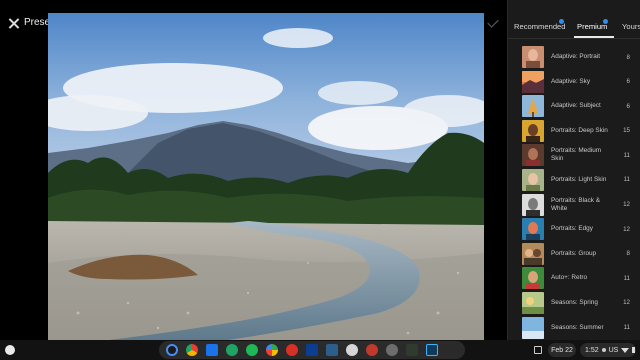 This screenshot has height=360, width=640. I want to click on preset-item: Portraits: Deep Skin 15, so click(574, 130).